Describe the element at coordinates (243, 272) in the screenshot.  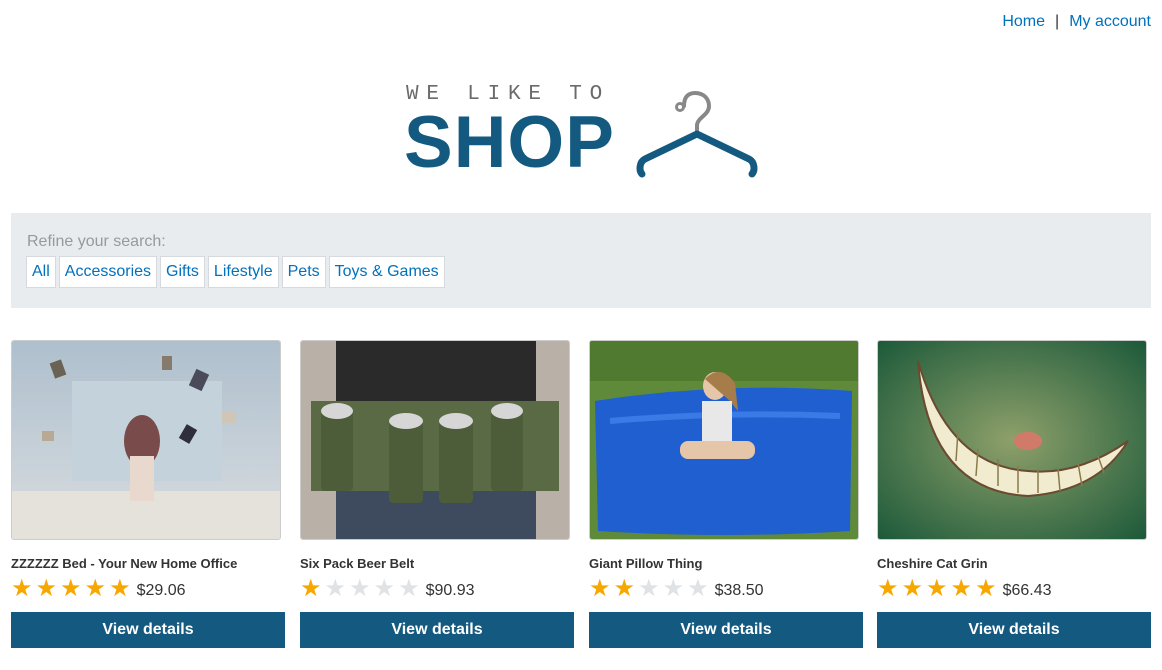
I see `category-lifestyle: Lifestyle` at that location.